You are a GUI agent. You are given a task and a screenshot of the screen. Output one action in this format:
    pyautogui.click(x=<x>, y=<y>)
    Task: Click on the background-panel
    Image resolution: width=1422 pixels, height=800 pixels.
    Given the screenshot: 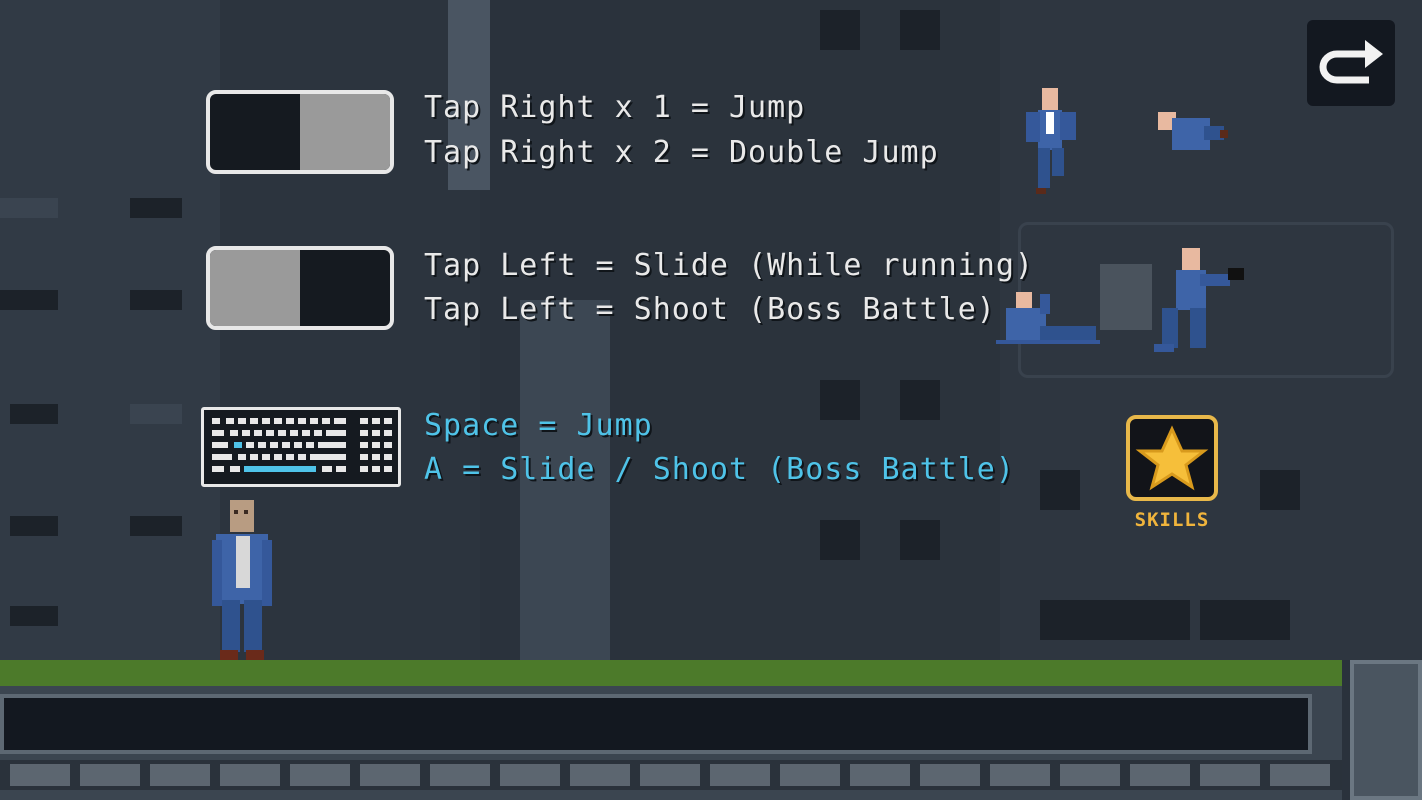 What is the action you would take?
    pyautogui.click(x=1126, y=297)
    